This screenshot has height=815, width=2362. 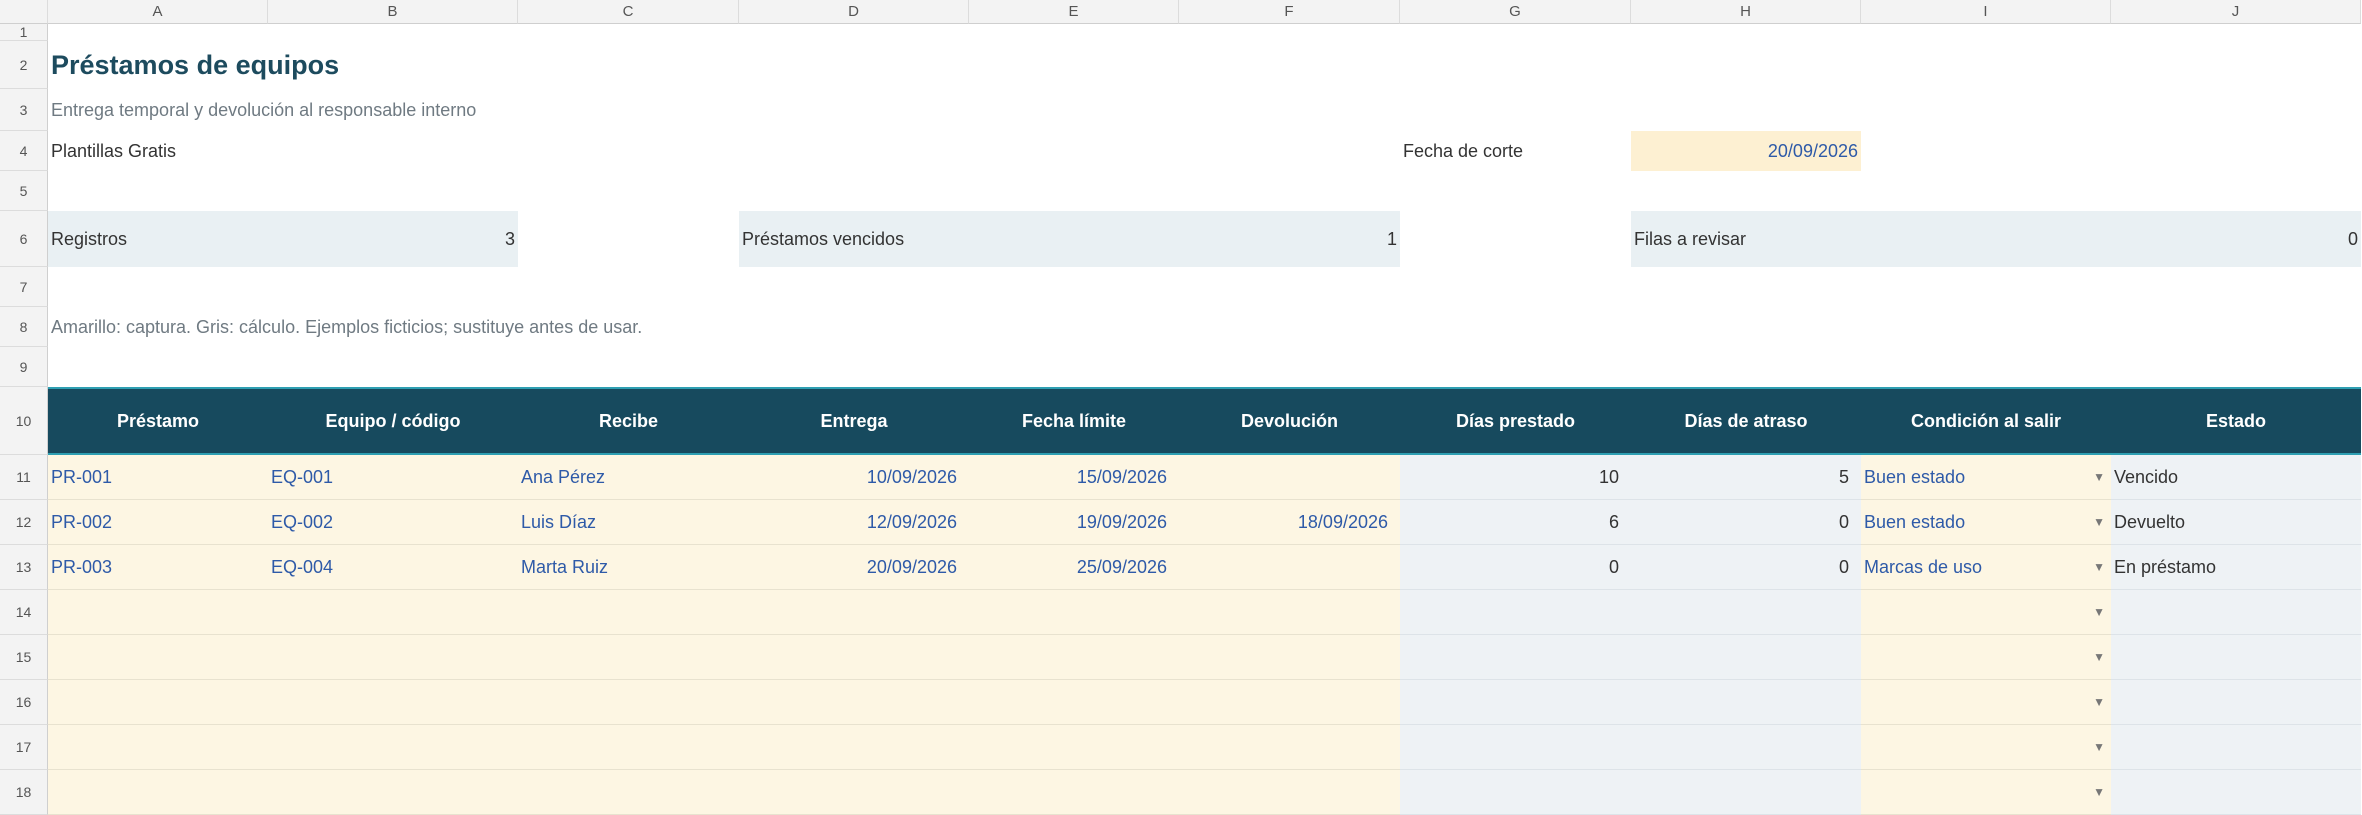 What do you see at coordinates (24, 367) in the screenshot?
I see `row-header-9: 9` at bounding box center [24, 367].